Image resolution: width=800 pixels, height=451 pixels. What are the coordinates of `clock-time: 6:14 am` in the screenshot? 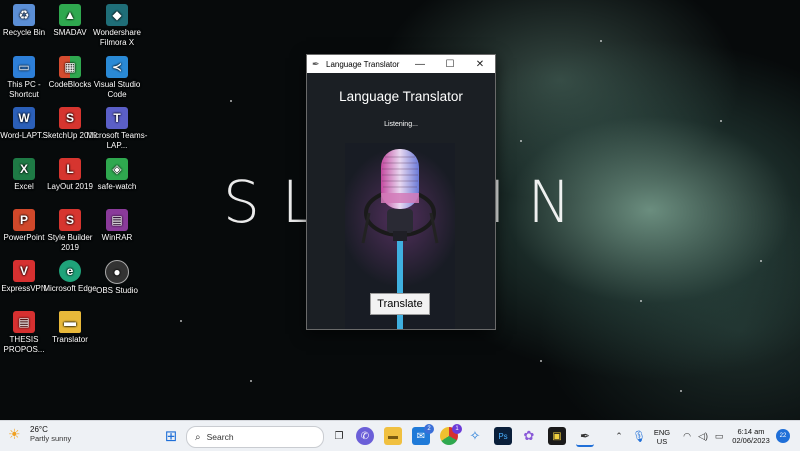 It's located at (751, 431).